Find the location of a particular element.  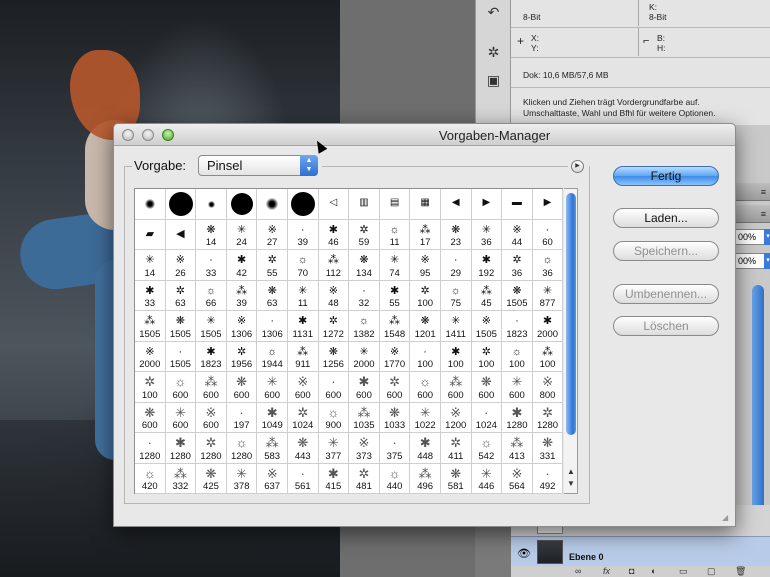

brush-preset-cell: ☼ 70 is located at coordinates (303, 265).